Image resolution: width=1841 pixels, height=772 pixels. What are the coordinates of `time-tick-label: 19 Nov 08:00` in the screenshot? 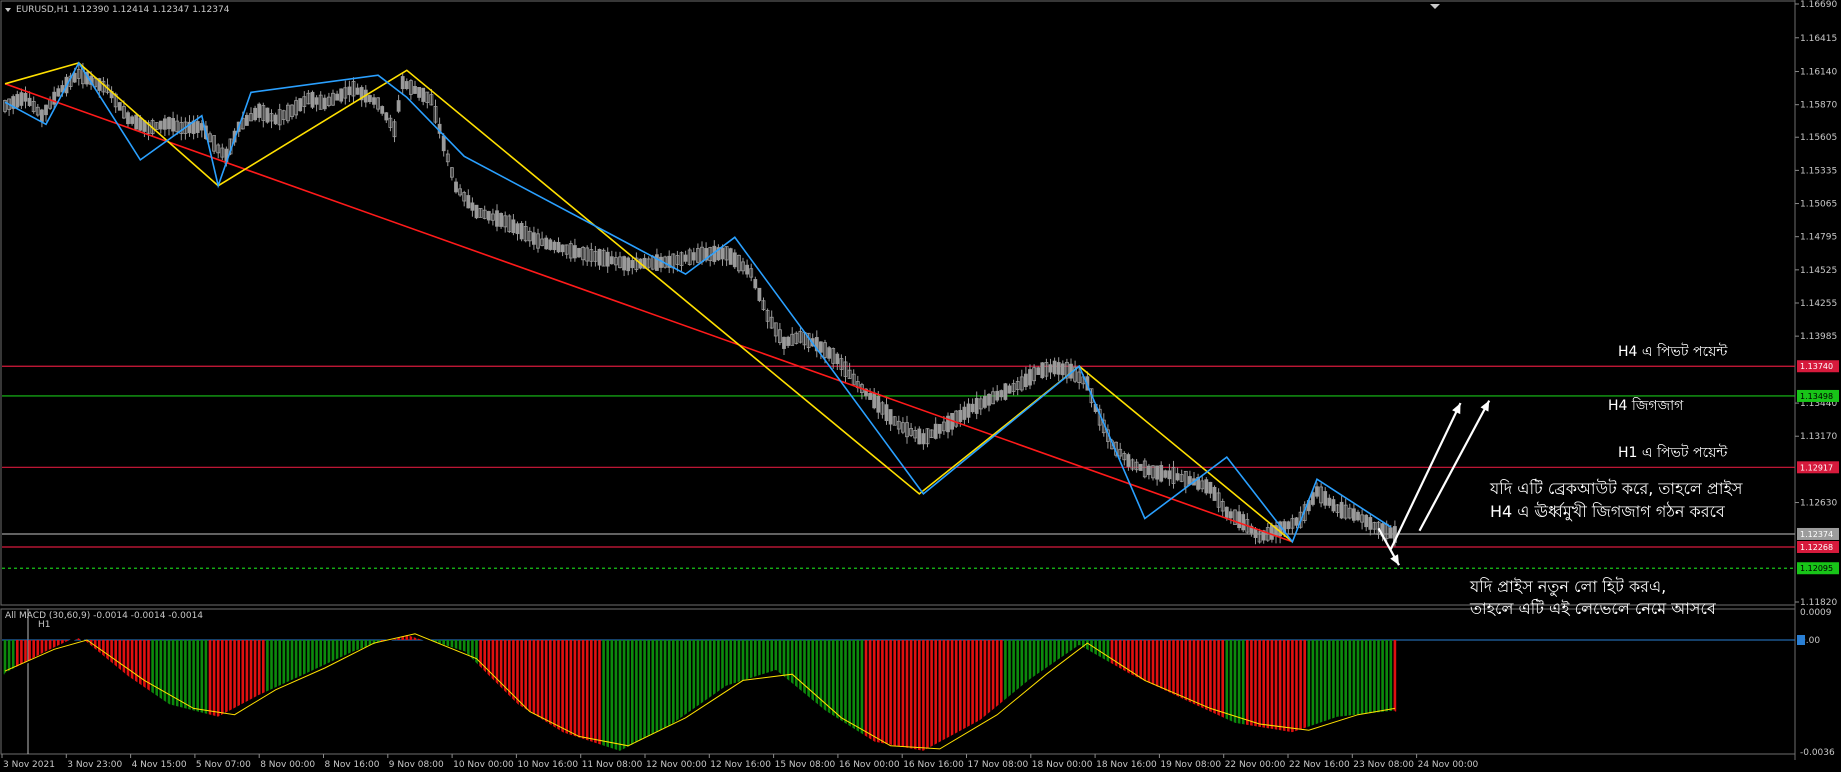 It's located at (1190, 765).